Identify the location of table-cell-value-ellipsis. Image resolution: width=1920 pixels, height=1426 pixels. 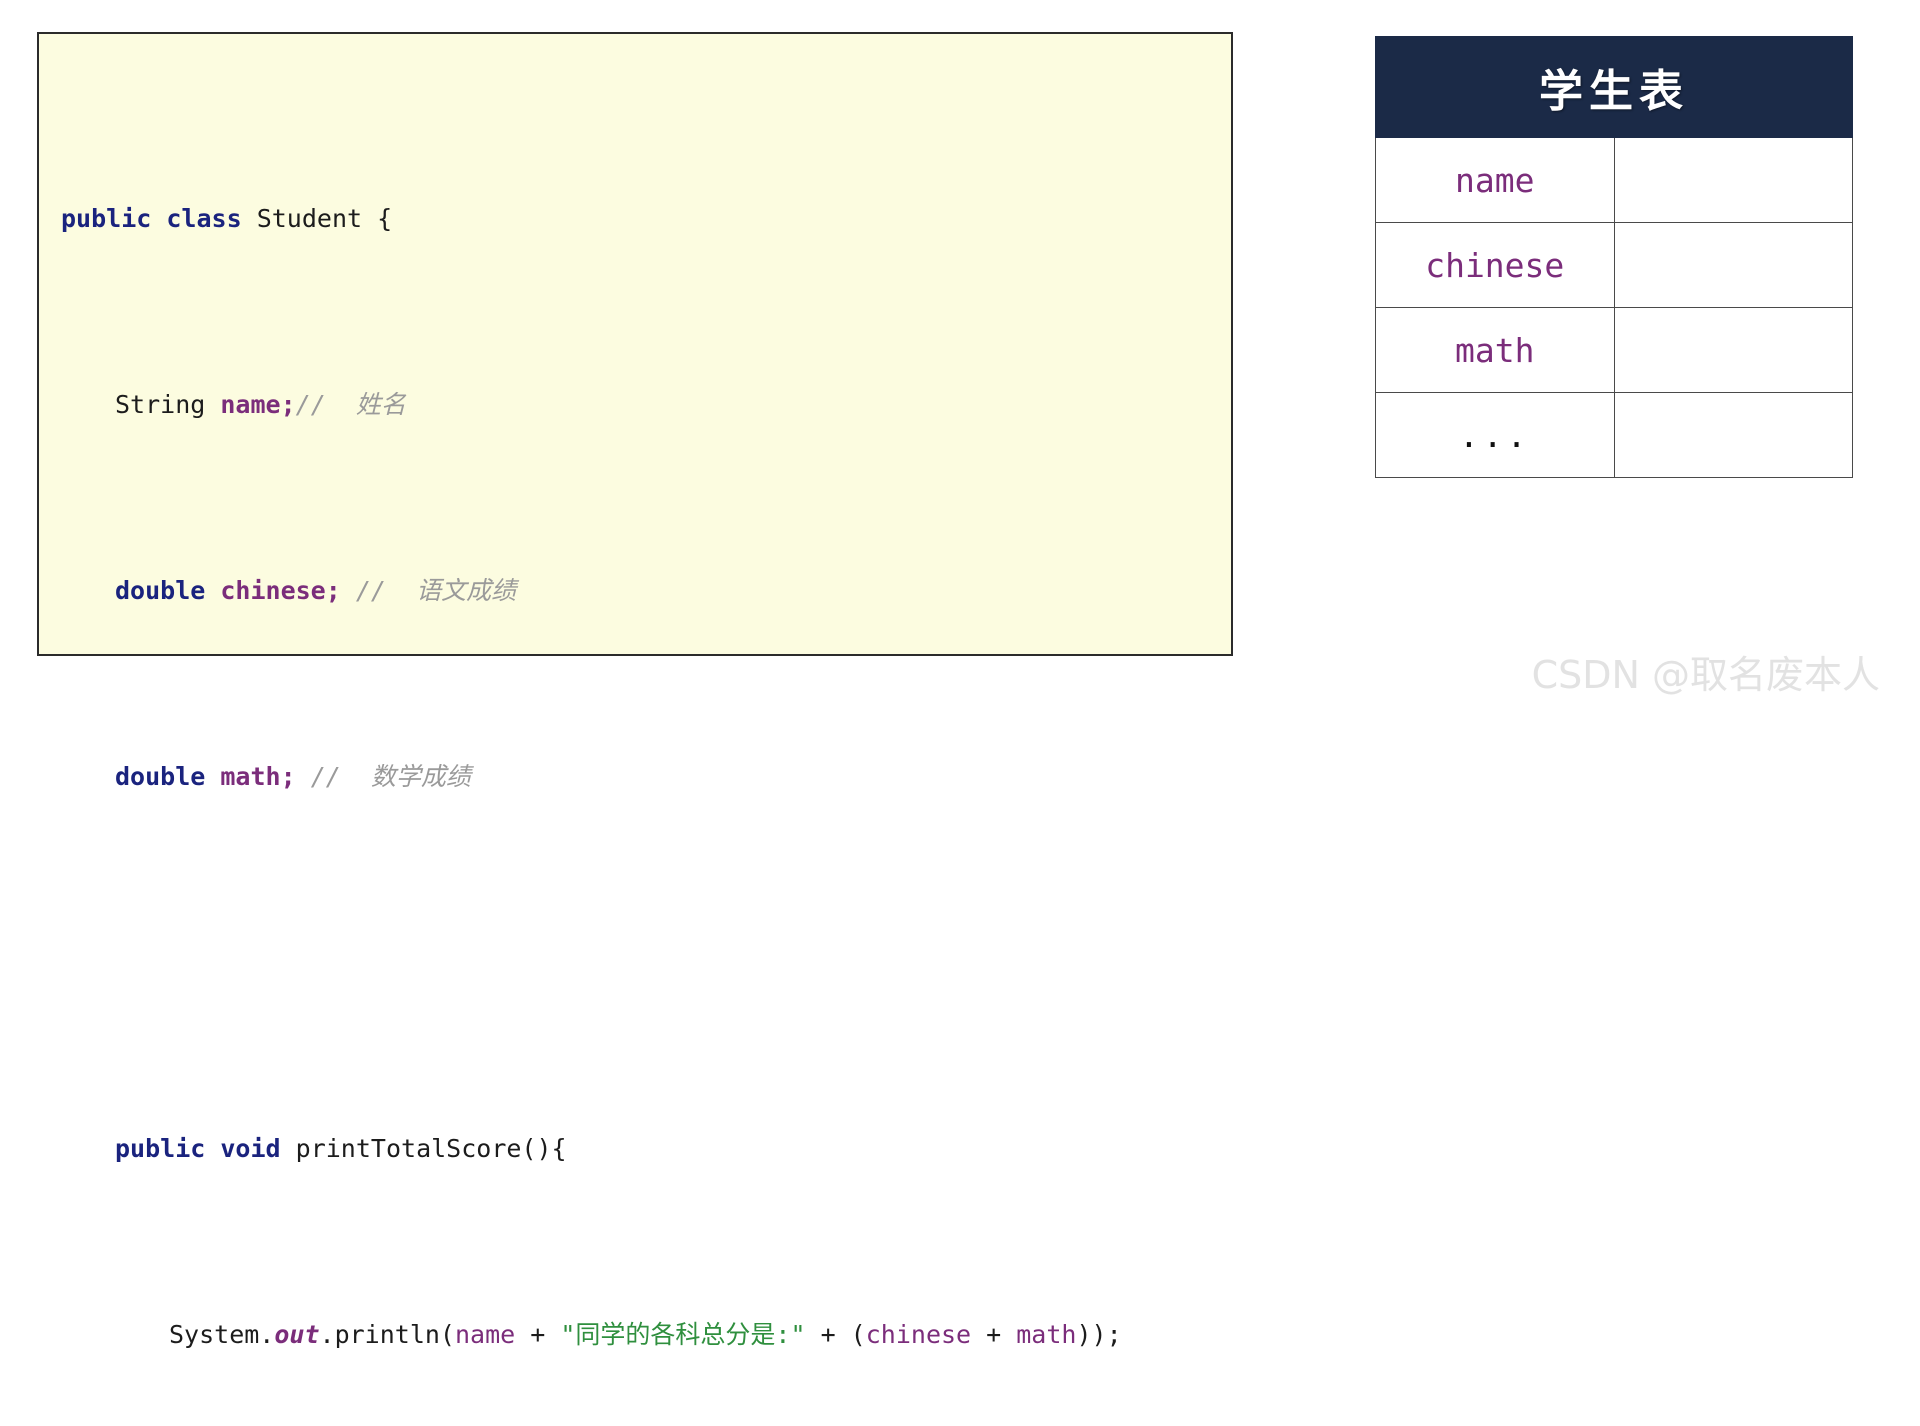
(1733, 435).